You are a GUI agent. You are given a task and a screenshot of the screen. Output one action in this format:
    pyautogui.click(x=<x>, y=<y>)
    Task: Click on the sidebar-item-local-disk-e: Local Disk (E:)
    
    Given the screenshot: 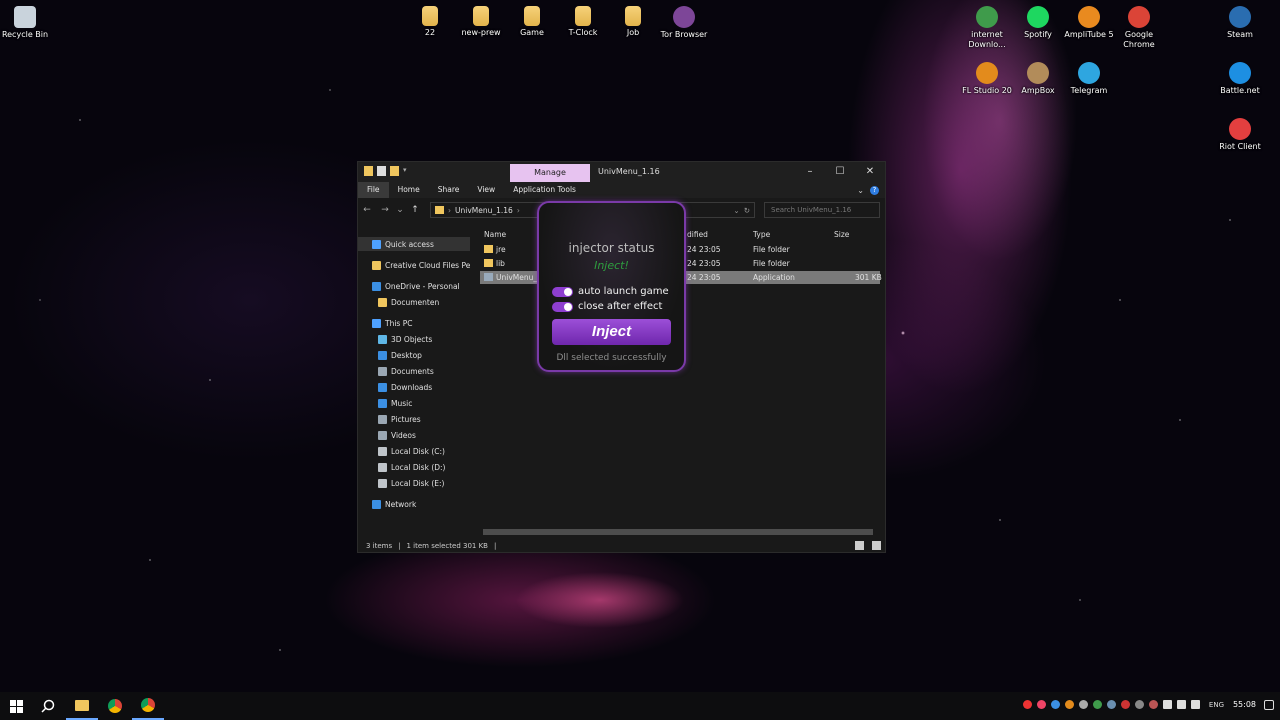 What is the action you would take?
    pyautogui.click(x=414, y=483)
    